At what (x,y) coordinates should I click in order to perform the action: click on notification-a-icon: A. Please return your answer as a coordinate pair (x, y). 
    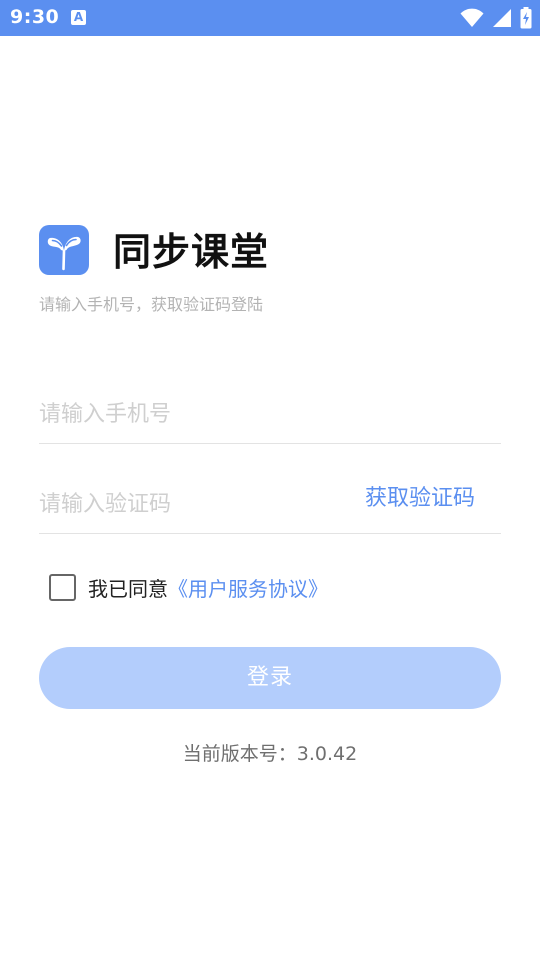
    Looking at the image, I should click on (78, 17).